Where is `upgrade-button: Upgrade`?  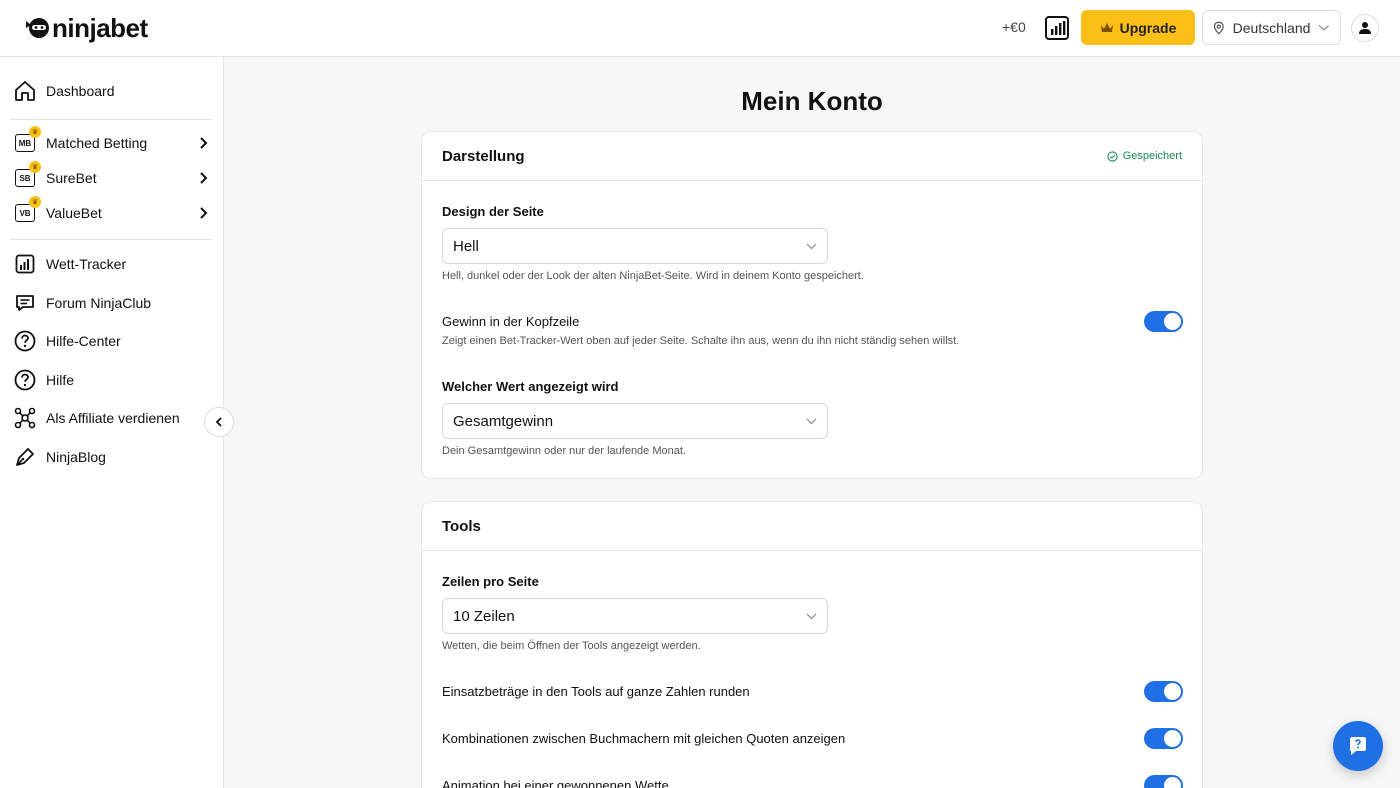
upgrade-button: Upgrade is located at coordinates (1138, 27).